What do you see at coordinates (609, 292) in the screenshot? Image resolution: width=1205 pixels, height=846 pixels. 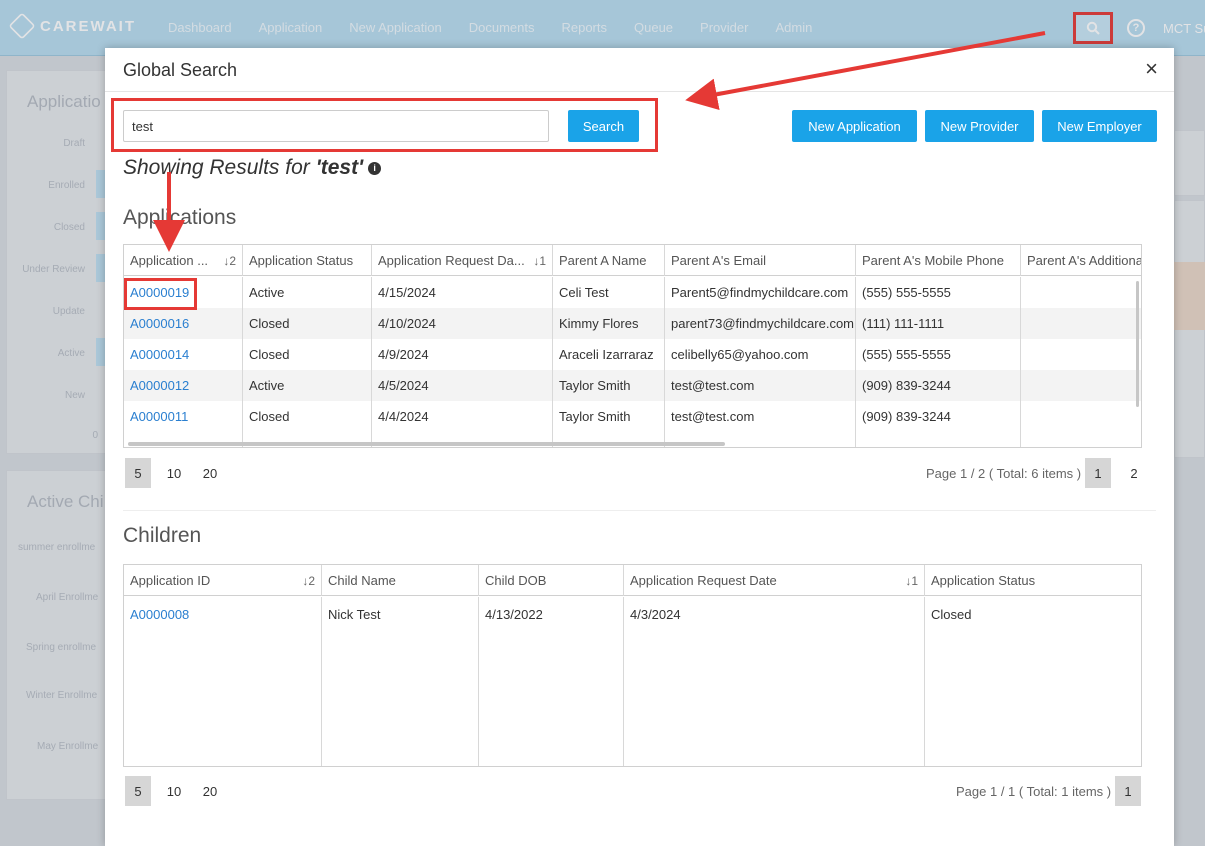 I see `table-cell: Celi Test` at bounding box center [609, 292].